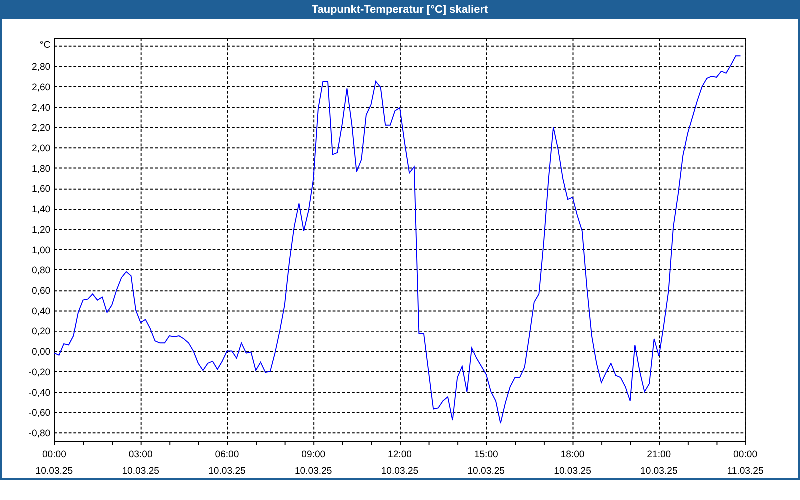  I want to click on y-tick-label: 0,60, so click(41, 292).